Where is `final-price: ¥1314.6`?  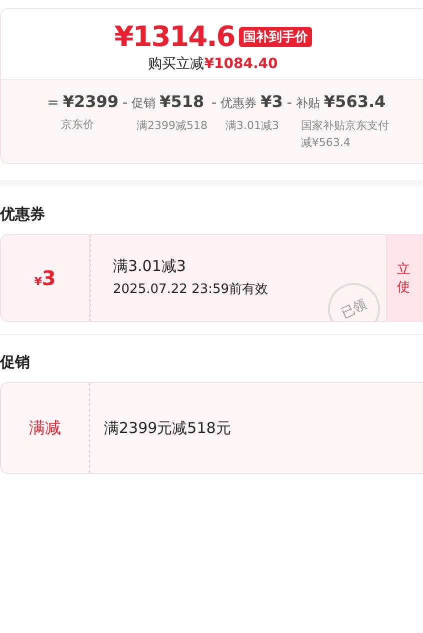 final-price: ¥1314.6 is located at coordinates (174, 37).